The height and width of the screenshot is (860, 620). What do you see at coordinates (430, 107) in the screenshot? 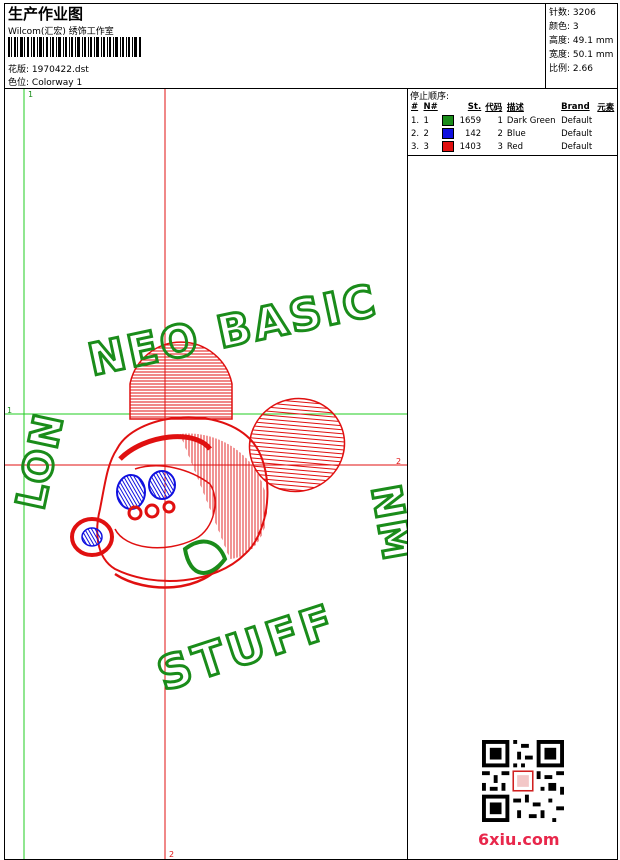
I see `col-n: N#` at bounding box center [430, 107].